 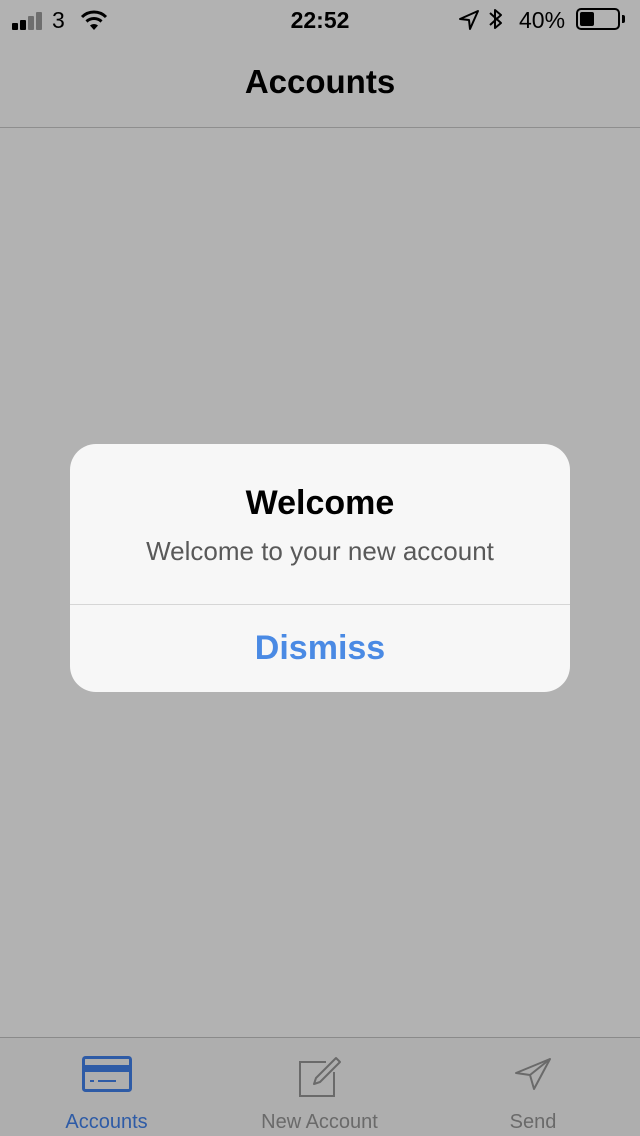 What do you see at coordinates (319, 1122) in the screenshot?
I see `tab-label: New Account` at bounding box center [319, 1122].